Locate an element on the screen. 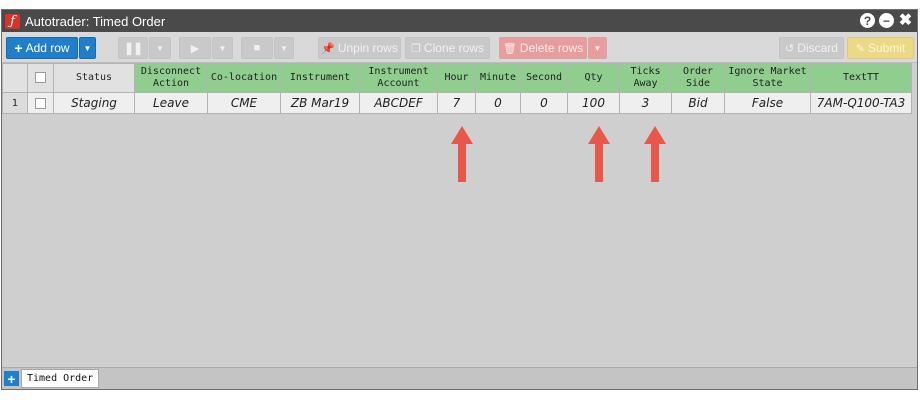 The width and height of the screenshot is (920, 400). column-header-ignore-market-state: Ignore Market State is located at coordinates (767, 78).